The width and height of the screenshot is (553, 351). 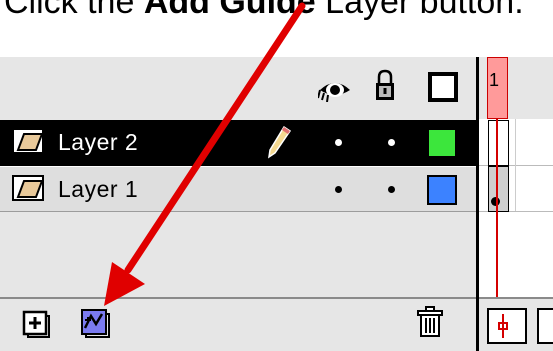 I want to click on eye-icon, so click(x=335, y=90).